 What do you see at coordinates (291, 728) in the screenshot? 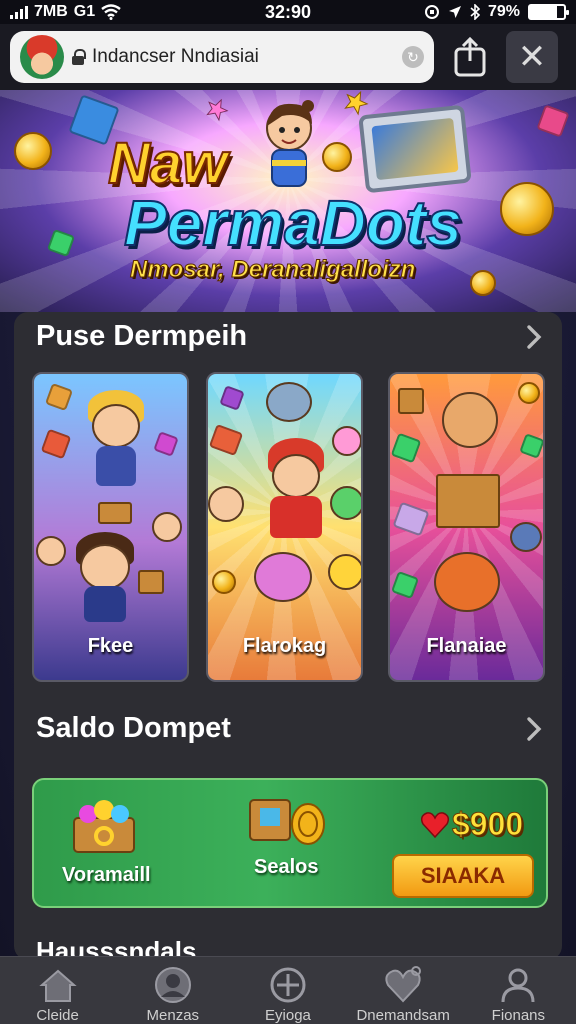
I see `wallet-section-header: Saldo Dompet` at bounding box center [291, 728].